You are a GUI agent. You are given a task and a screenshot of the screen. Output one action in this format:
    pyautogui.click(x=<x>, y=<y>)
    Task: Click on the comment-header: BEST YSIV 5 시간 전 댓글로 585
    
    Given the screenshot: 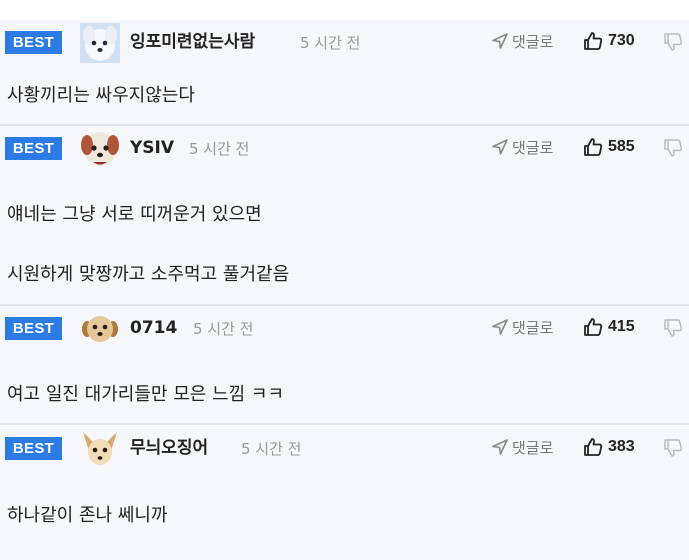 What is the action you would take?
    pyautogui.click(x=344, y=148)
    